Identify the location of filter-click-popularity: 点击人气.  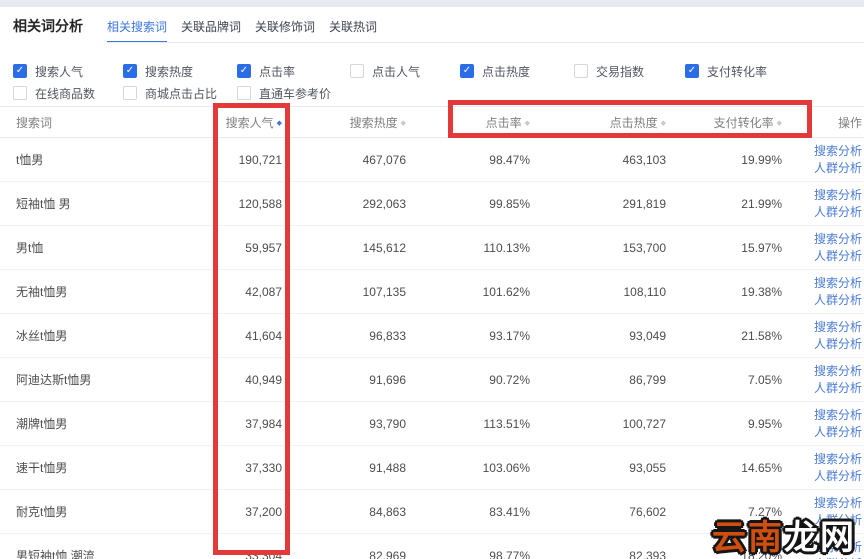
(385, 71).